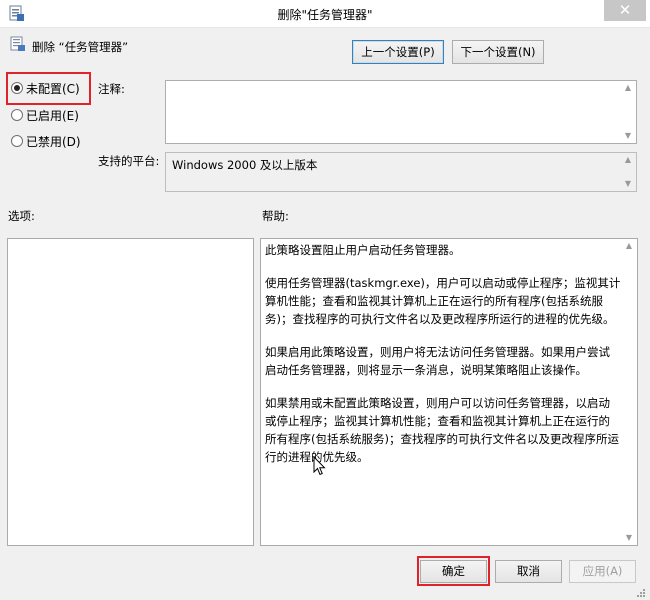  Describe the element at coordinates (498, 52) in the screenshot. I see `next-setting-button: 下一个设置(N)` at that location.